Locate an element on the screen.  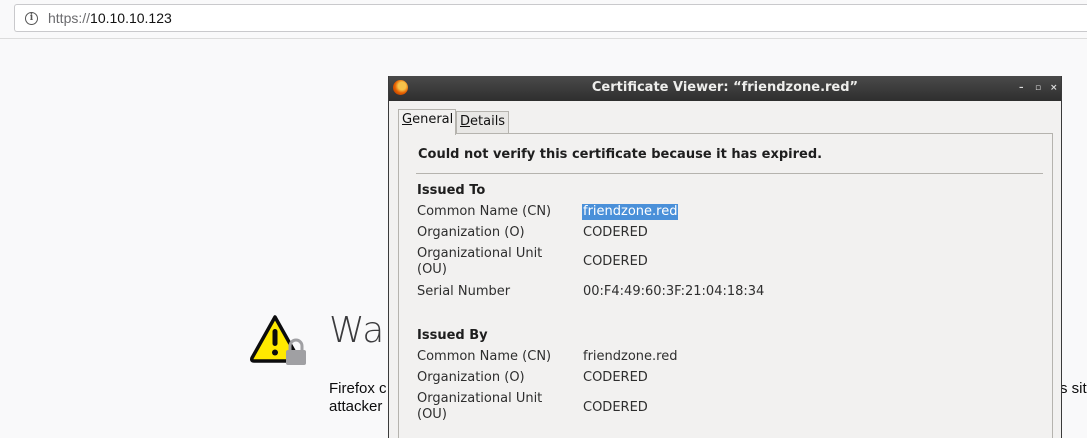
serial-number-label: Serial Number is located at coordinates (464, 291).